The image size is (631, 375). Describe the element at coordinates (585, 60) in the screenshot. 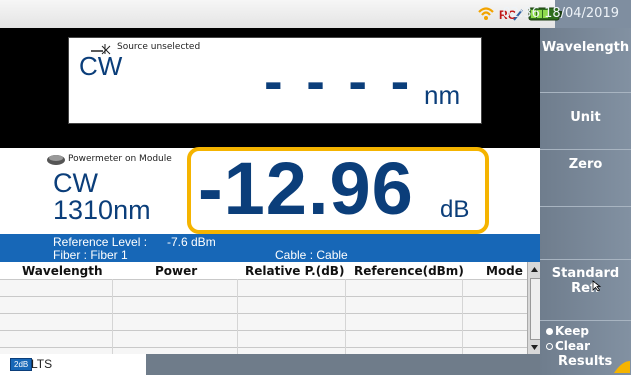

I see `wavelength-button: Wavelength` at that location.